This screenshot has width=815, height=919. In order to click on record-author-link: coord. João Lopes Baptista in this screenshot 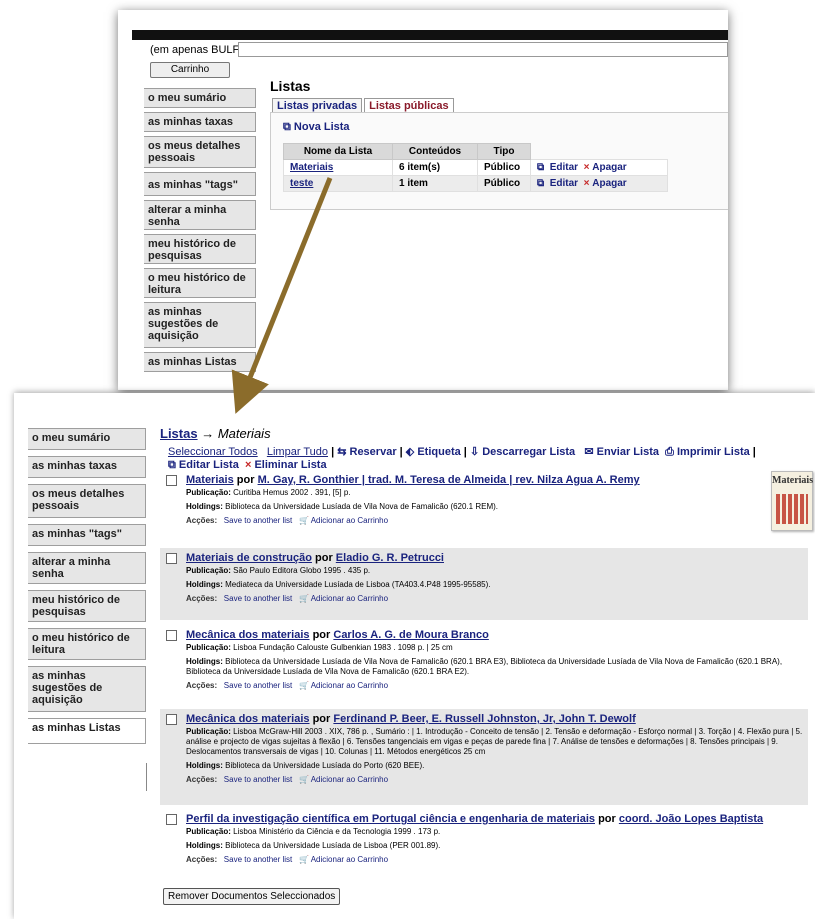, I will do `click(691, 819)`.